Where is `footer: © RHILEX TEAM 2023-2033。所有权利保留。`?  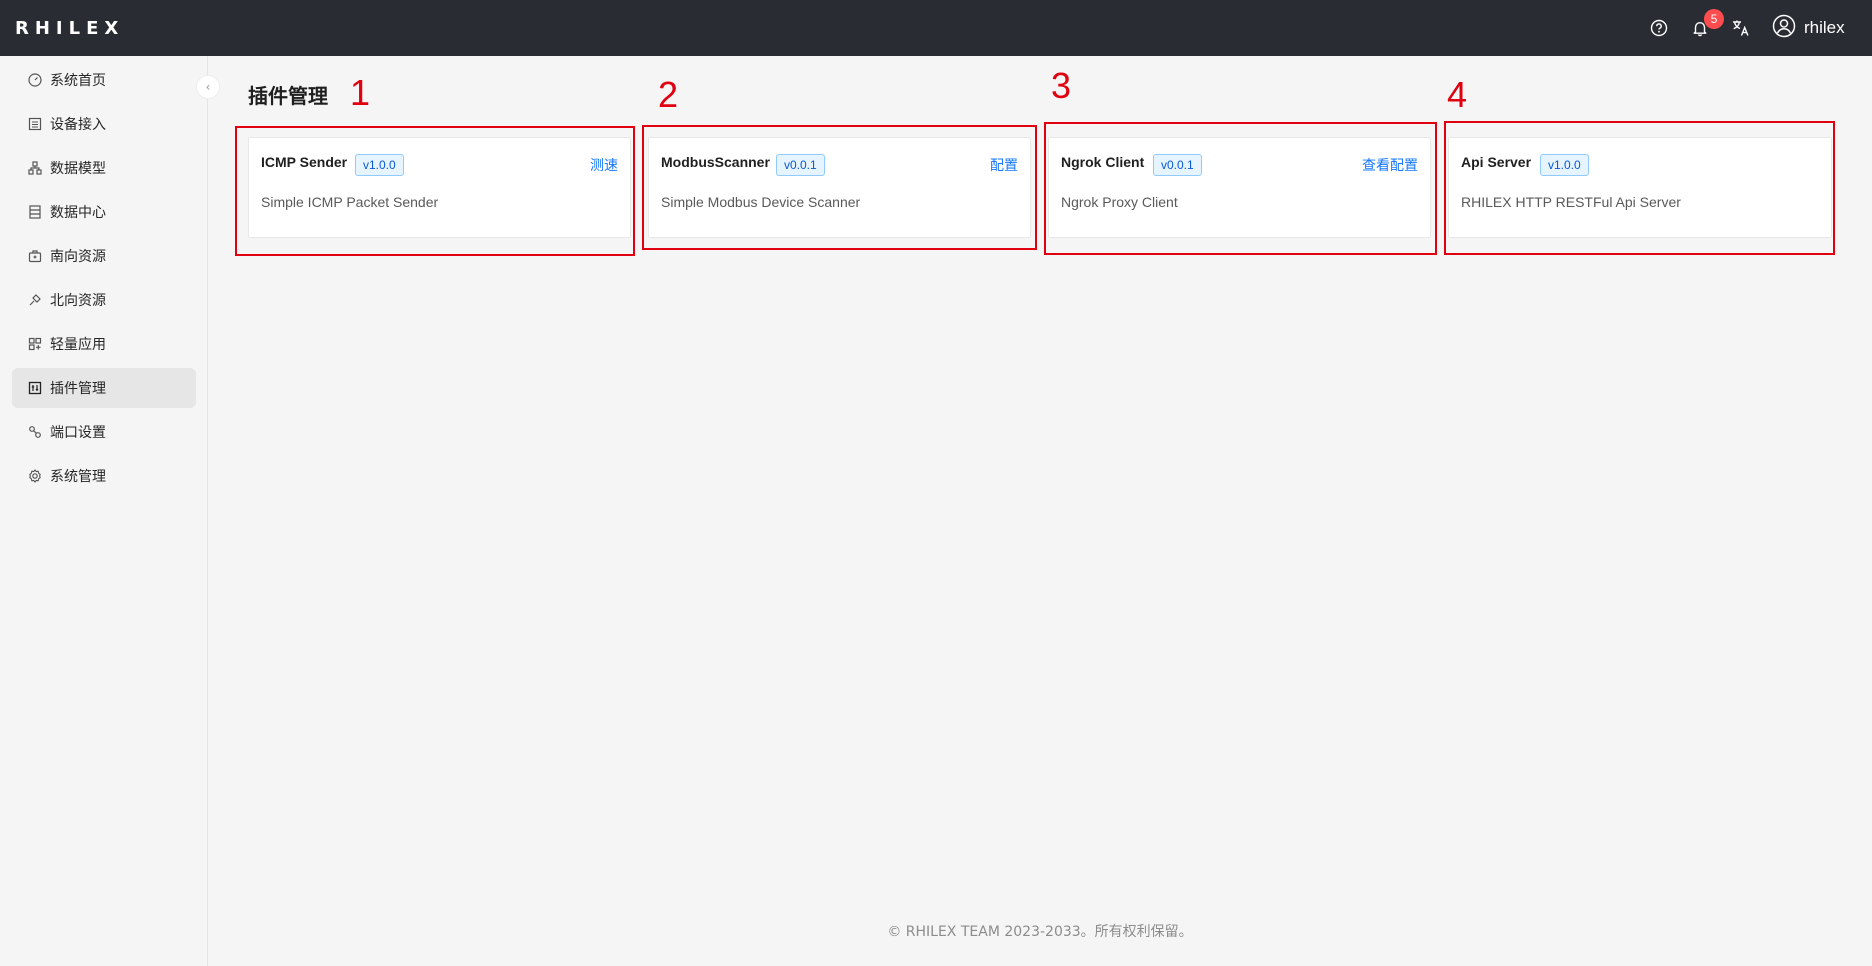 footer: © RHILEX TEAM 2023-2033。所有权利保留。 is located at coordinates (1040, 931).